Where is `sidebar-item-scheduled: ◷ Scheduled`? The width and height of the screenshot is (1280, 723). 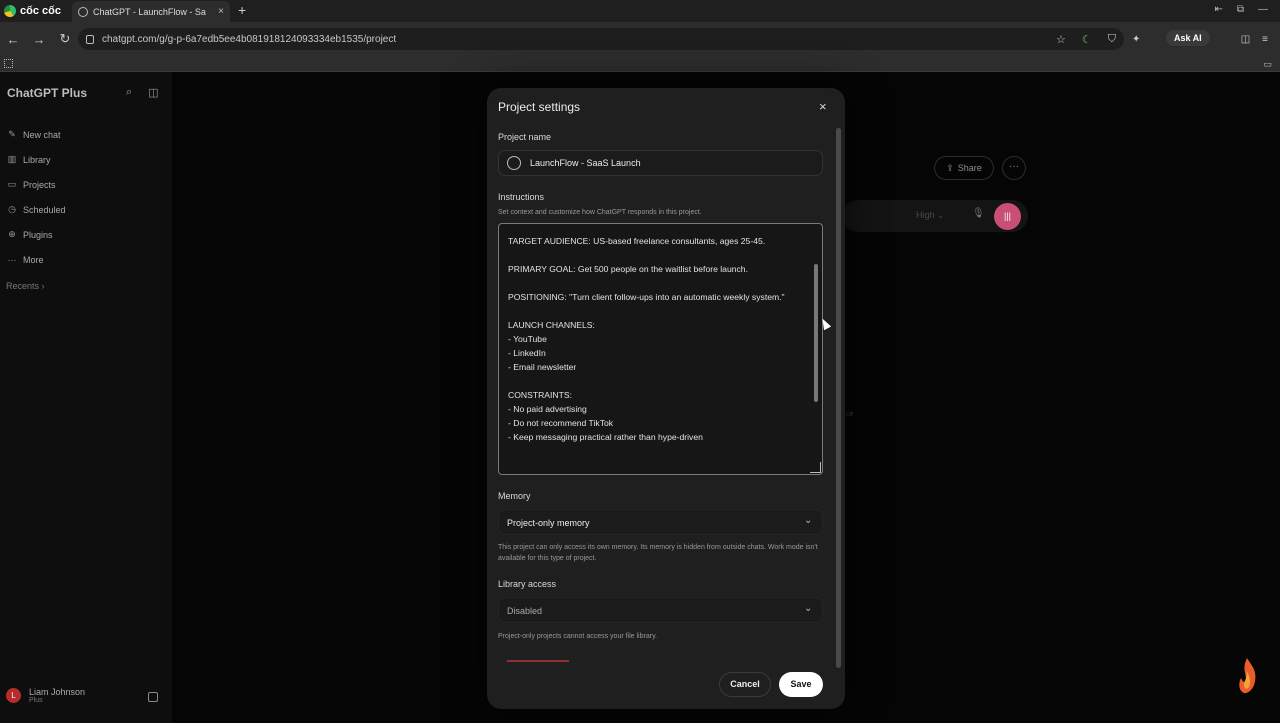
sidebar-item-scheduled: ◷ Scheduled is located at coordinates (36, 209).